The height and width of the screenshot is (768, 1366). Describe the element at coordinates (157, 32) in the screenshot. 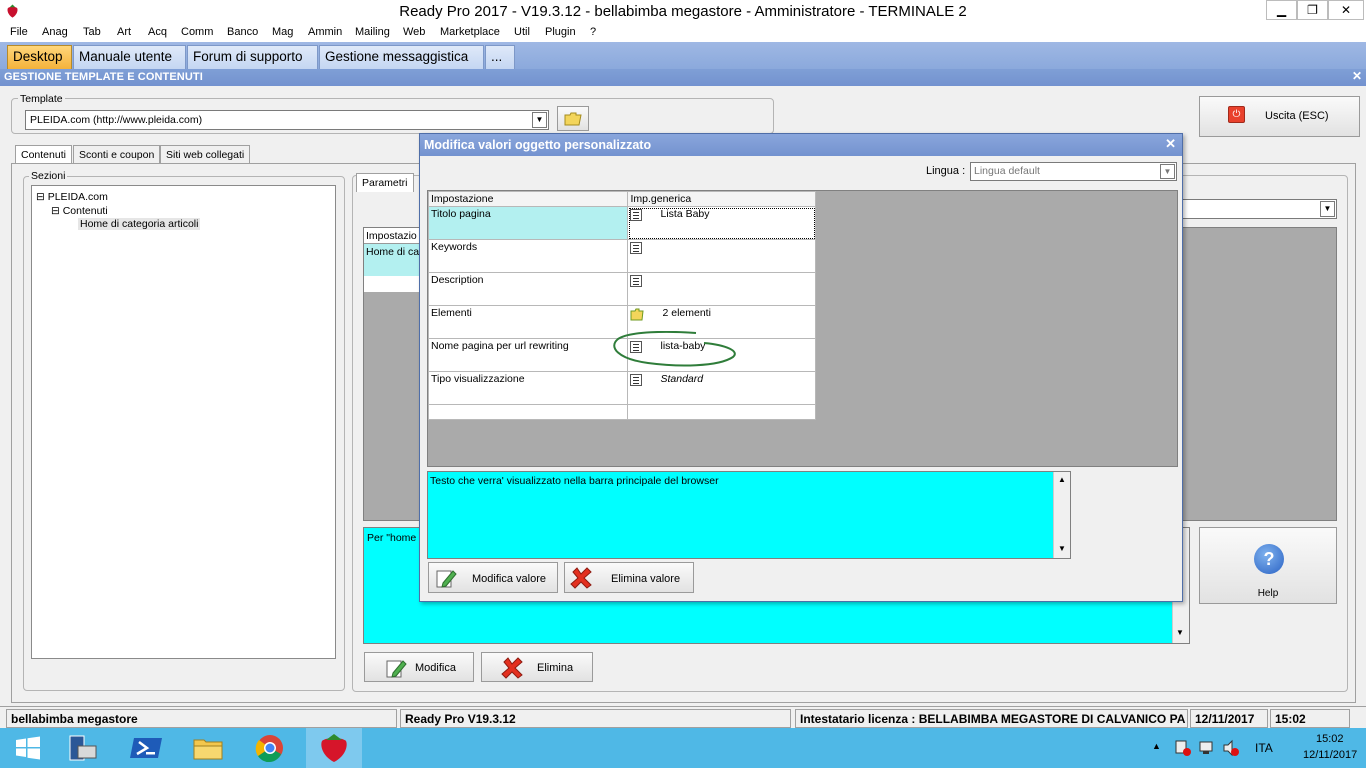

I see `menu-acq: Acq` at that location.